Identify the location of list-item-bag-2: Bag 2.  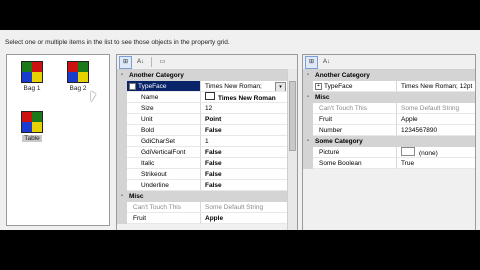
(78, 76).